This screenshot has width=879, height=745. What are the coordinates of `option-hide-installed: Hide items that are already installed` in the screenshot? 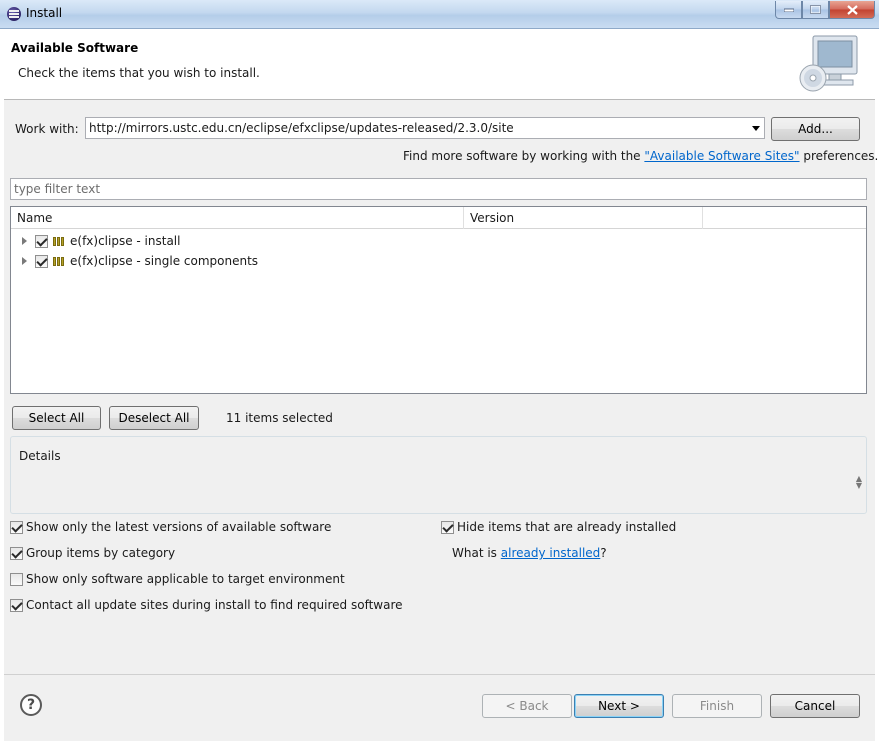 It's located at (558, 527).